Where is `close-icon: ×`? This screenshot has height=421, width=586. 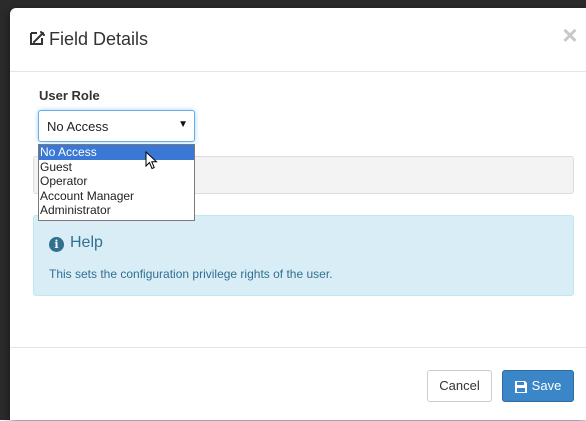
close-icon: × is located at coordinates (570, 35).